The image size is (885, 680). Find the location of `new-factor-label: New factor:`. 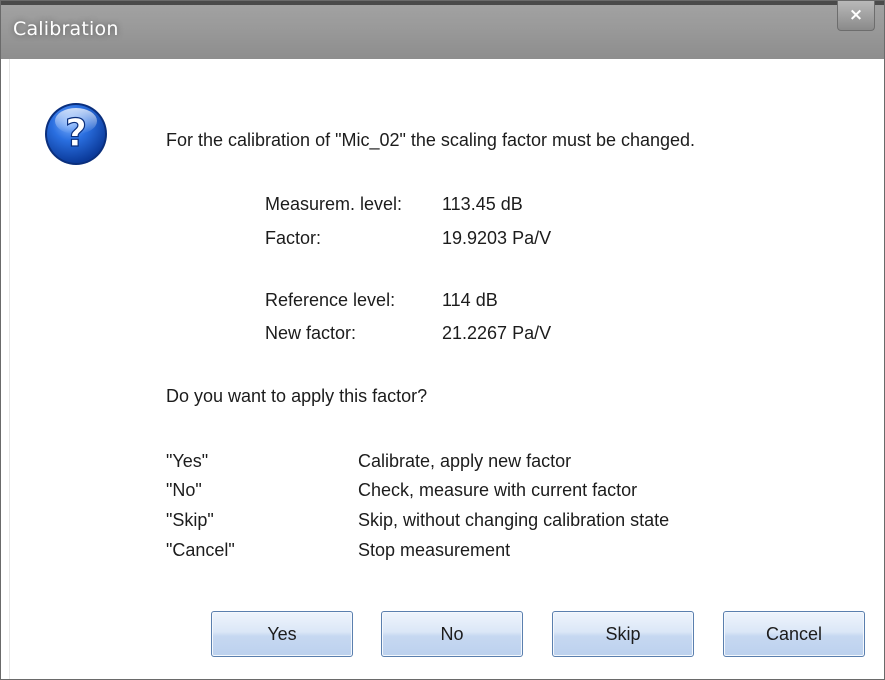

new-factor-label: New factor: is located at coordinates (311, 333).